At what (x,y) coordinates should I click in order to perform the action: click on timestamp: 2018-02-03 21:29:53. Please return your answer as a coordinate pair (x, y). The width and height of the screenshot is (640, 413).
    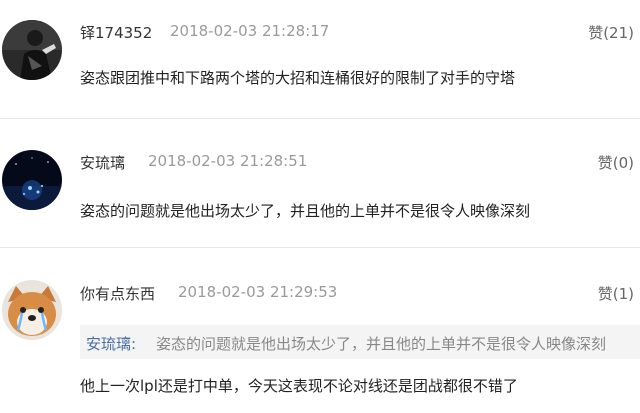
    Looking at the image, I should click on (258, 292).